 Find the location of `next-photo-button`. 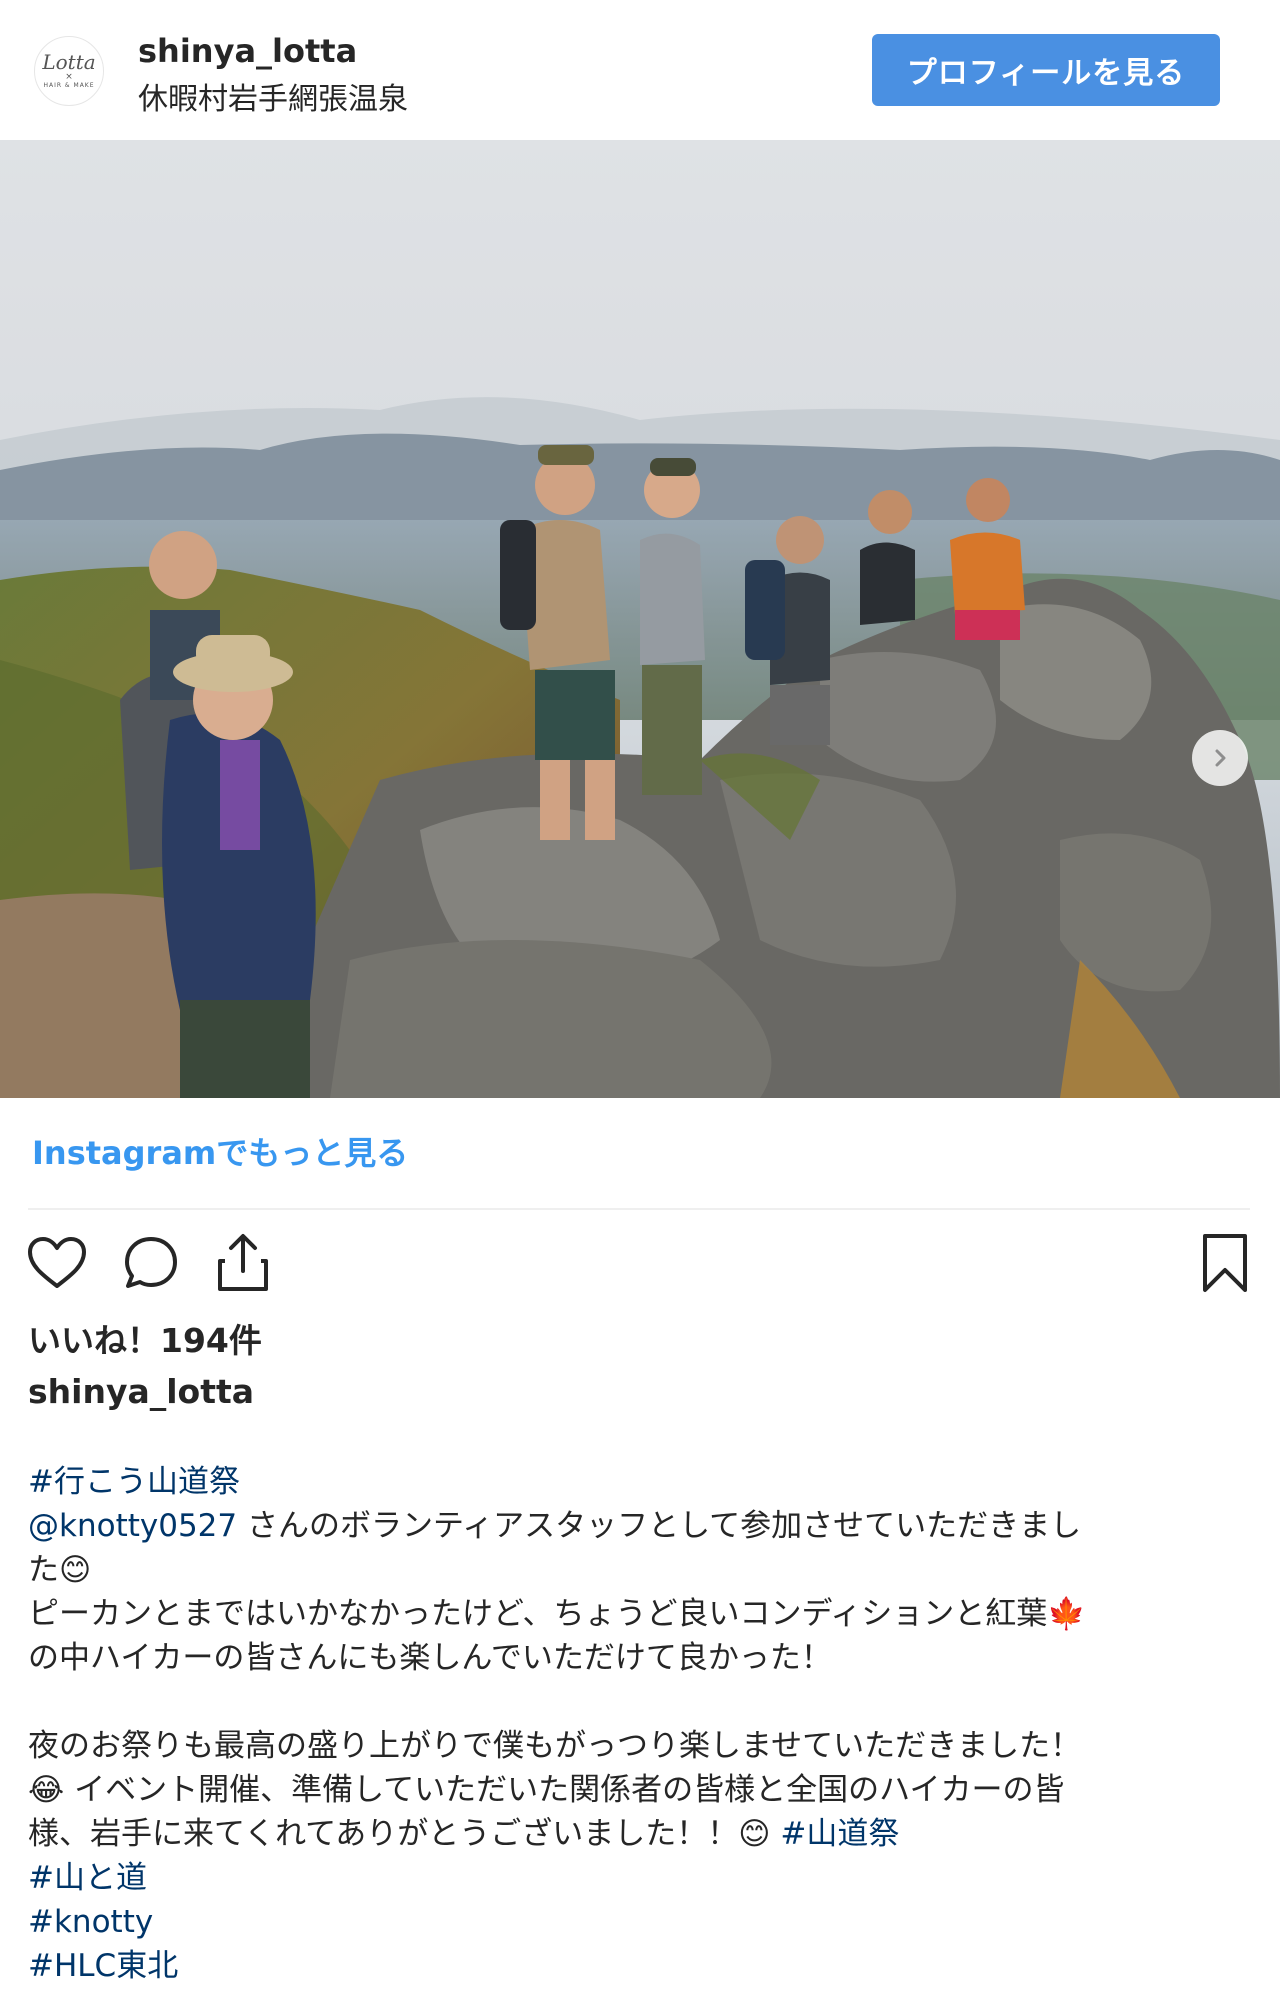

next-photo-button is located at coordinates (1220, 758).